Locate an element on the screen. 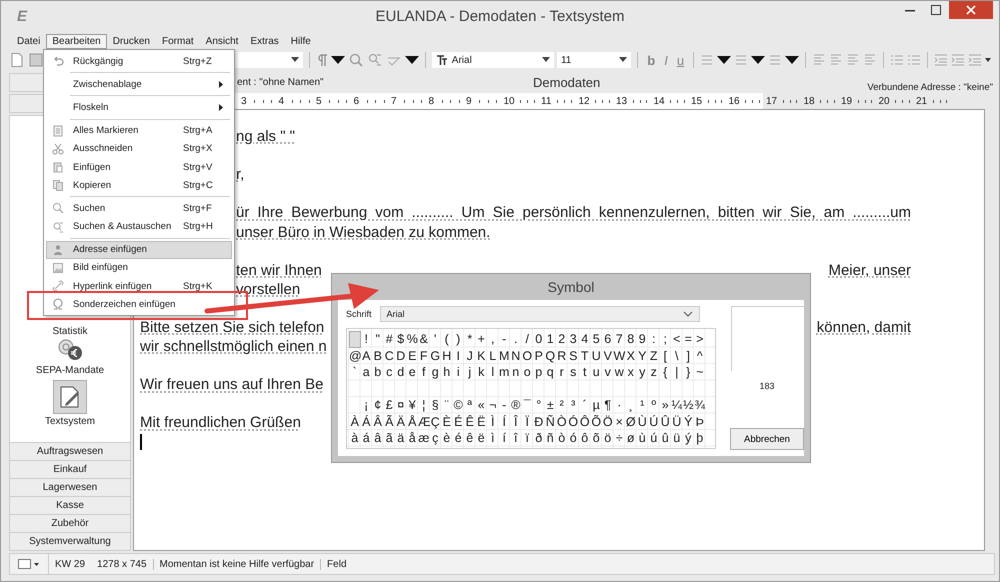 The width and height of the screenshot is (1000, 582). character-cell: à is located at coordinates (354, 438).